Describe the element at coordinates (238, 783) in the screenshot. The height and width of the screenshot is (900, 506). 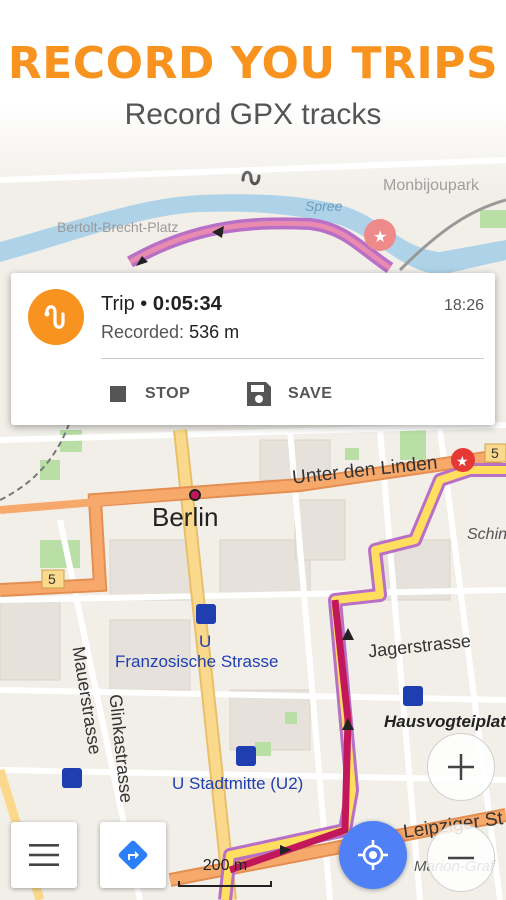
I see `map-label-stadtmitte: U Stadtmitte (U2)` at that location.